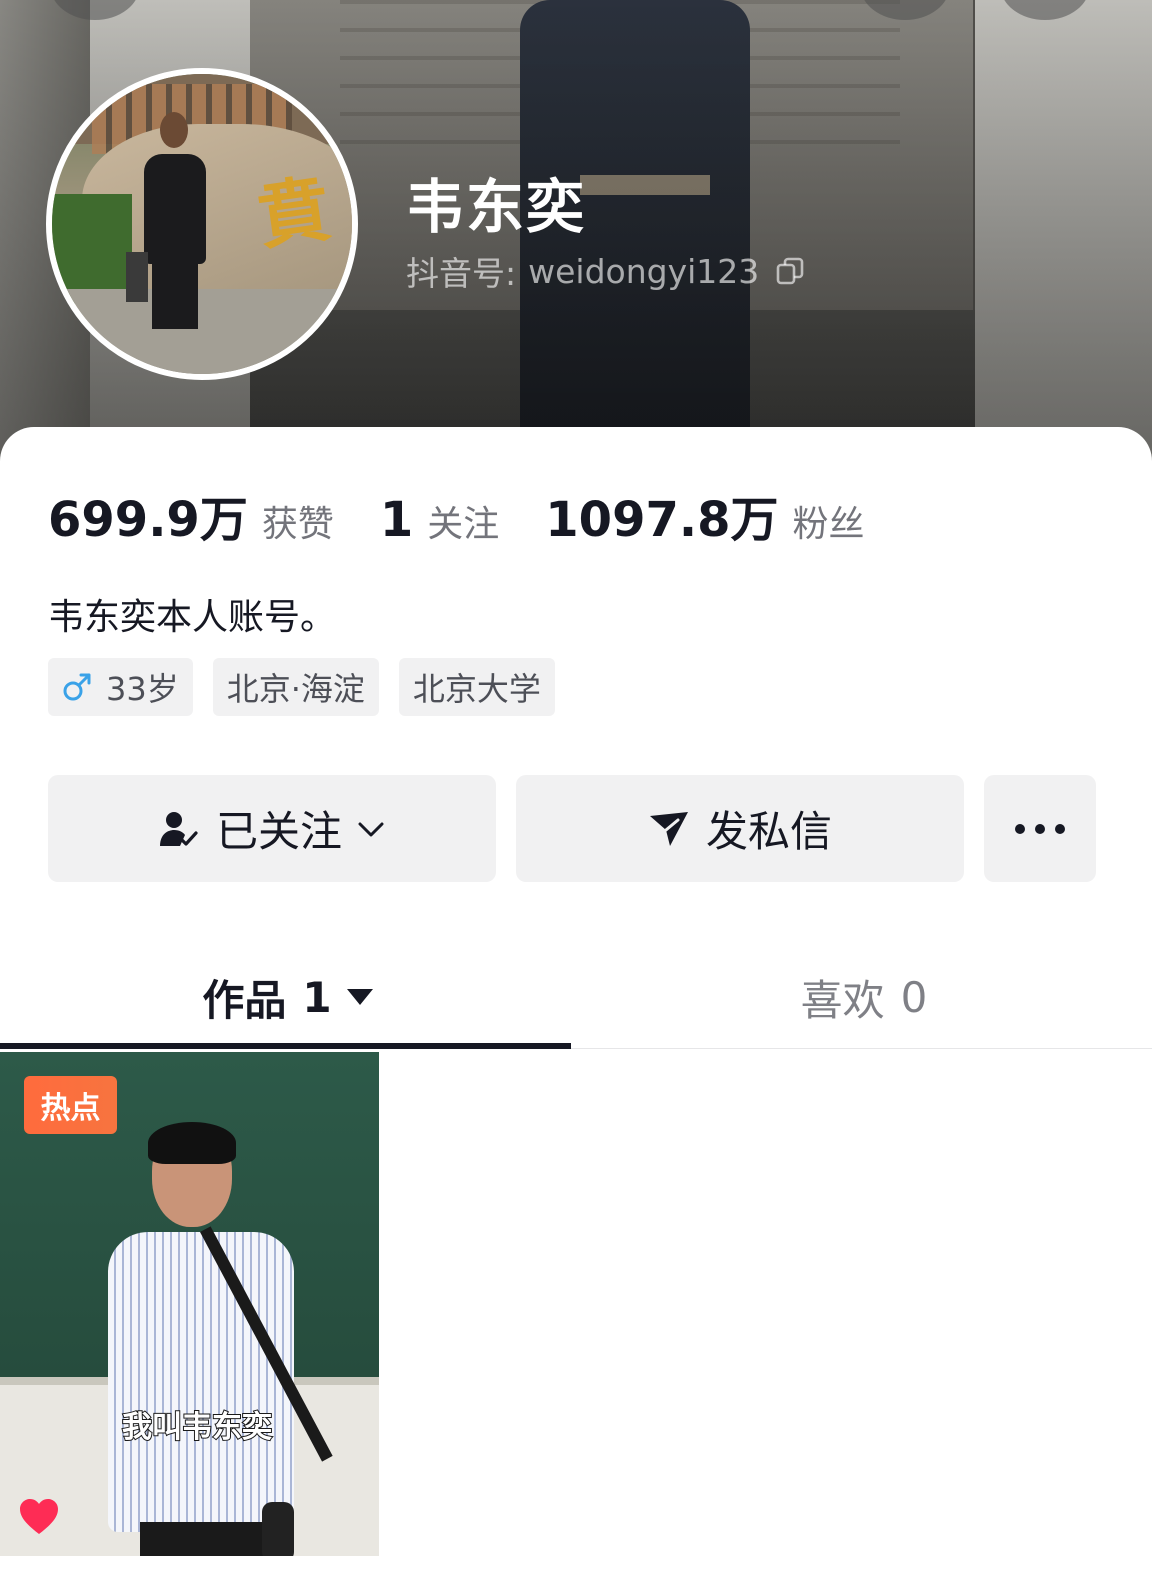 Image resolution: width=1152 pixels, height=1582 pixels. Describe the element at coordinates (768, 831) in the screenshot. I see `send-message-label: 发私信` at that location.